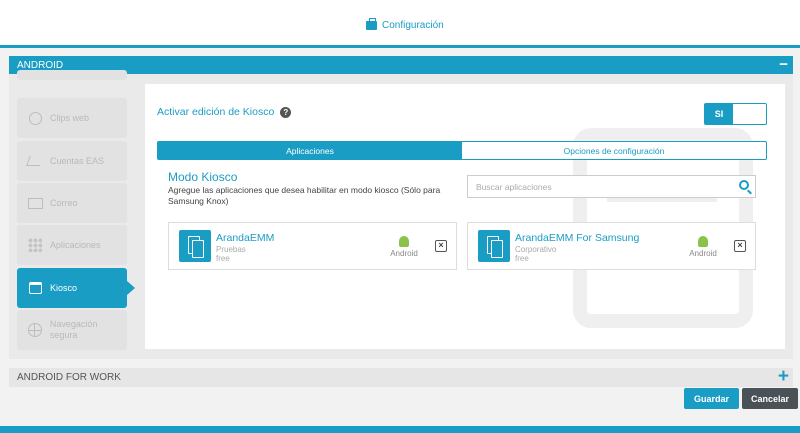  What do you see at coordinates (310, 150) in the screenshot?
I see `tab-applications: Aplicaciones` at bounding box center [310, 150].